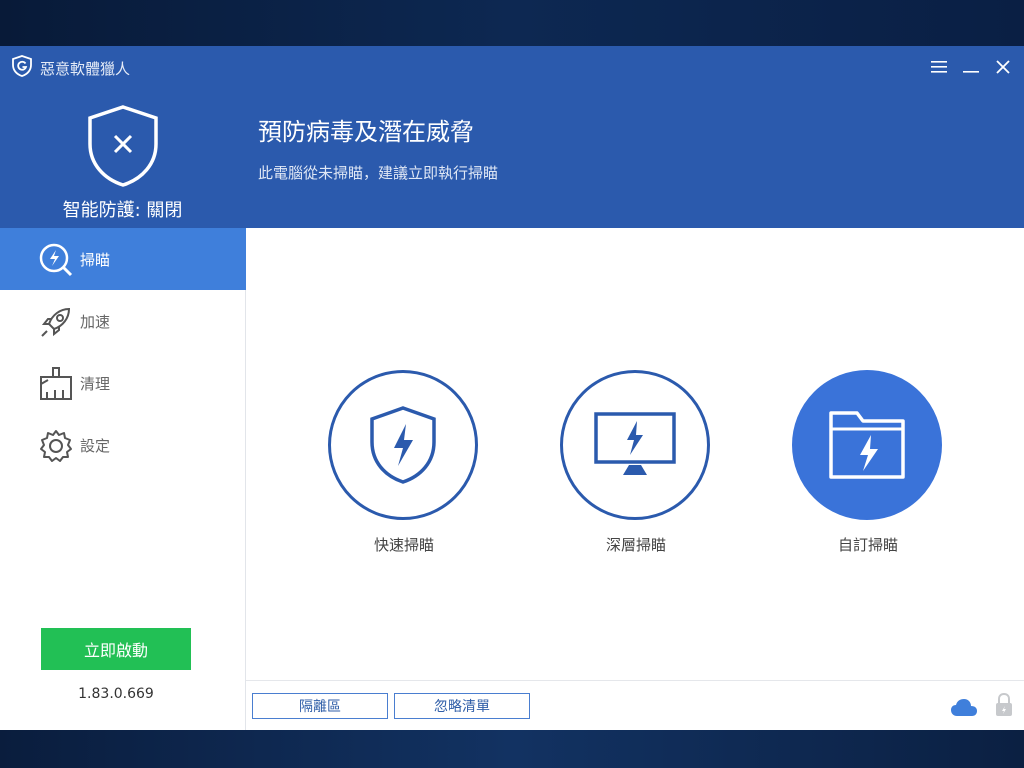 The height and width of the screenshot is (768, 1024). Describe the element at coordinates (123, 146) in the screenshot. I see `protection-off-shield-icon` at that location.